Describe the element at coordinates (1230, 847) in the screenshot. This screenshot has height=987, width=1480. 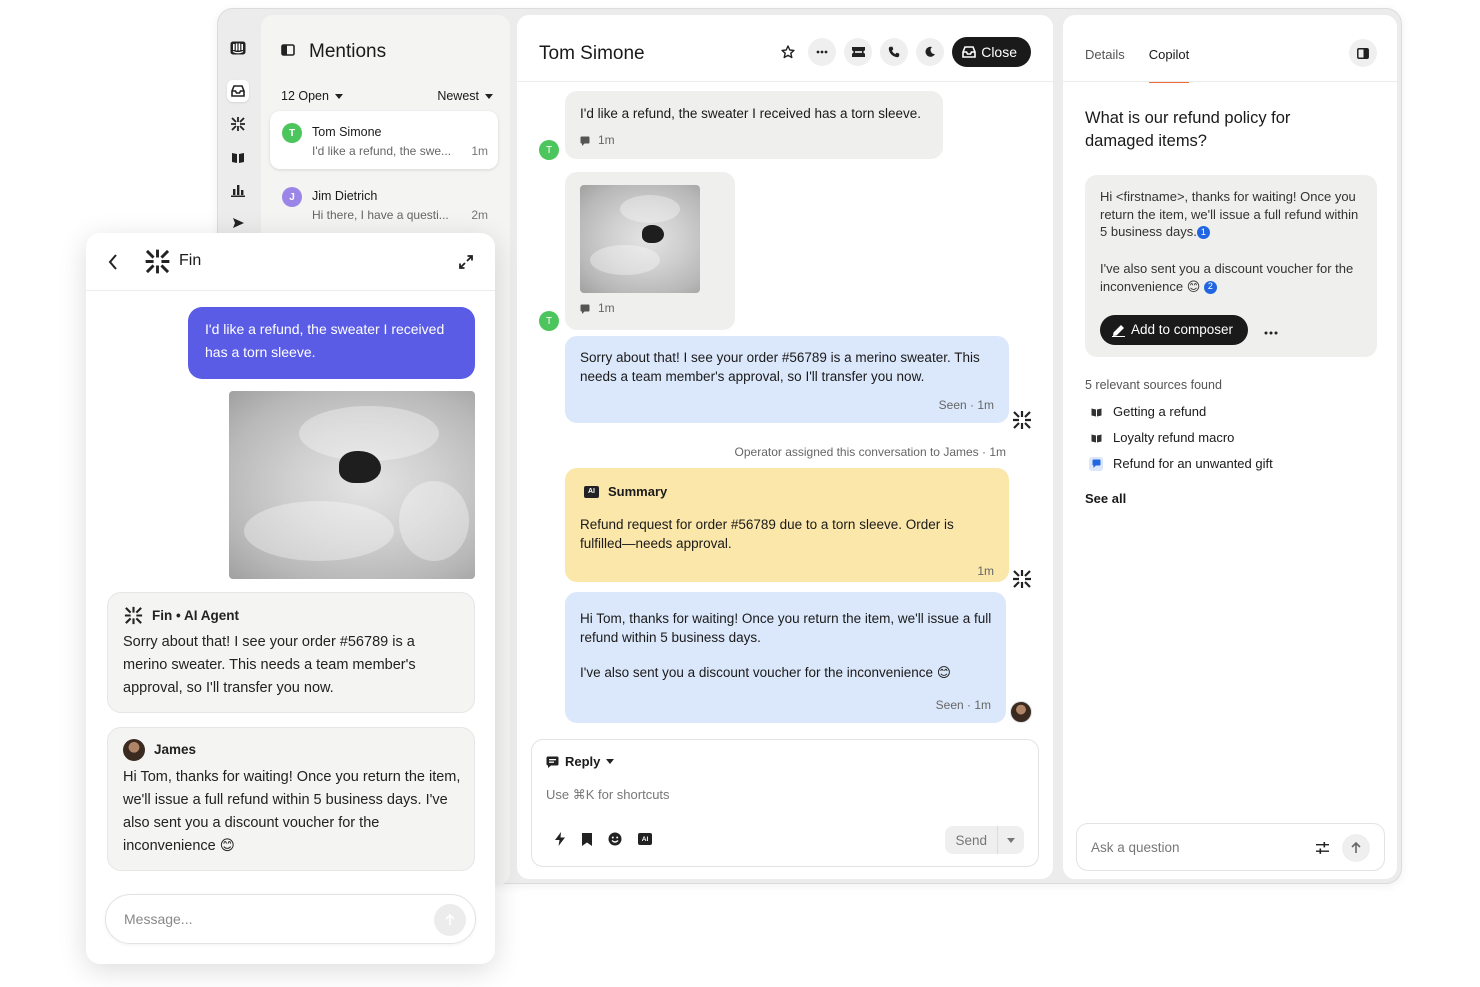
I see `copilot-ask-input: Ask a question` at that location.